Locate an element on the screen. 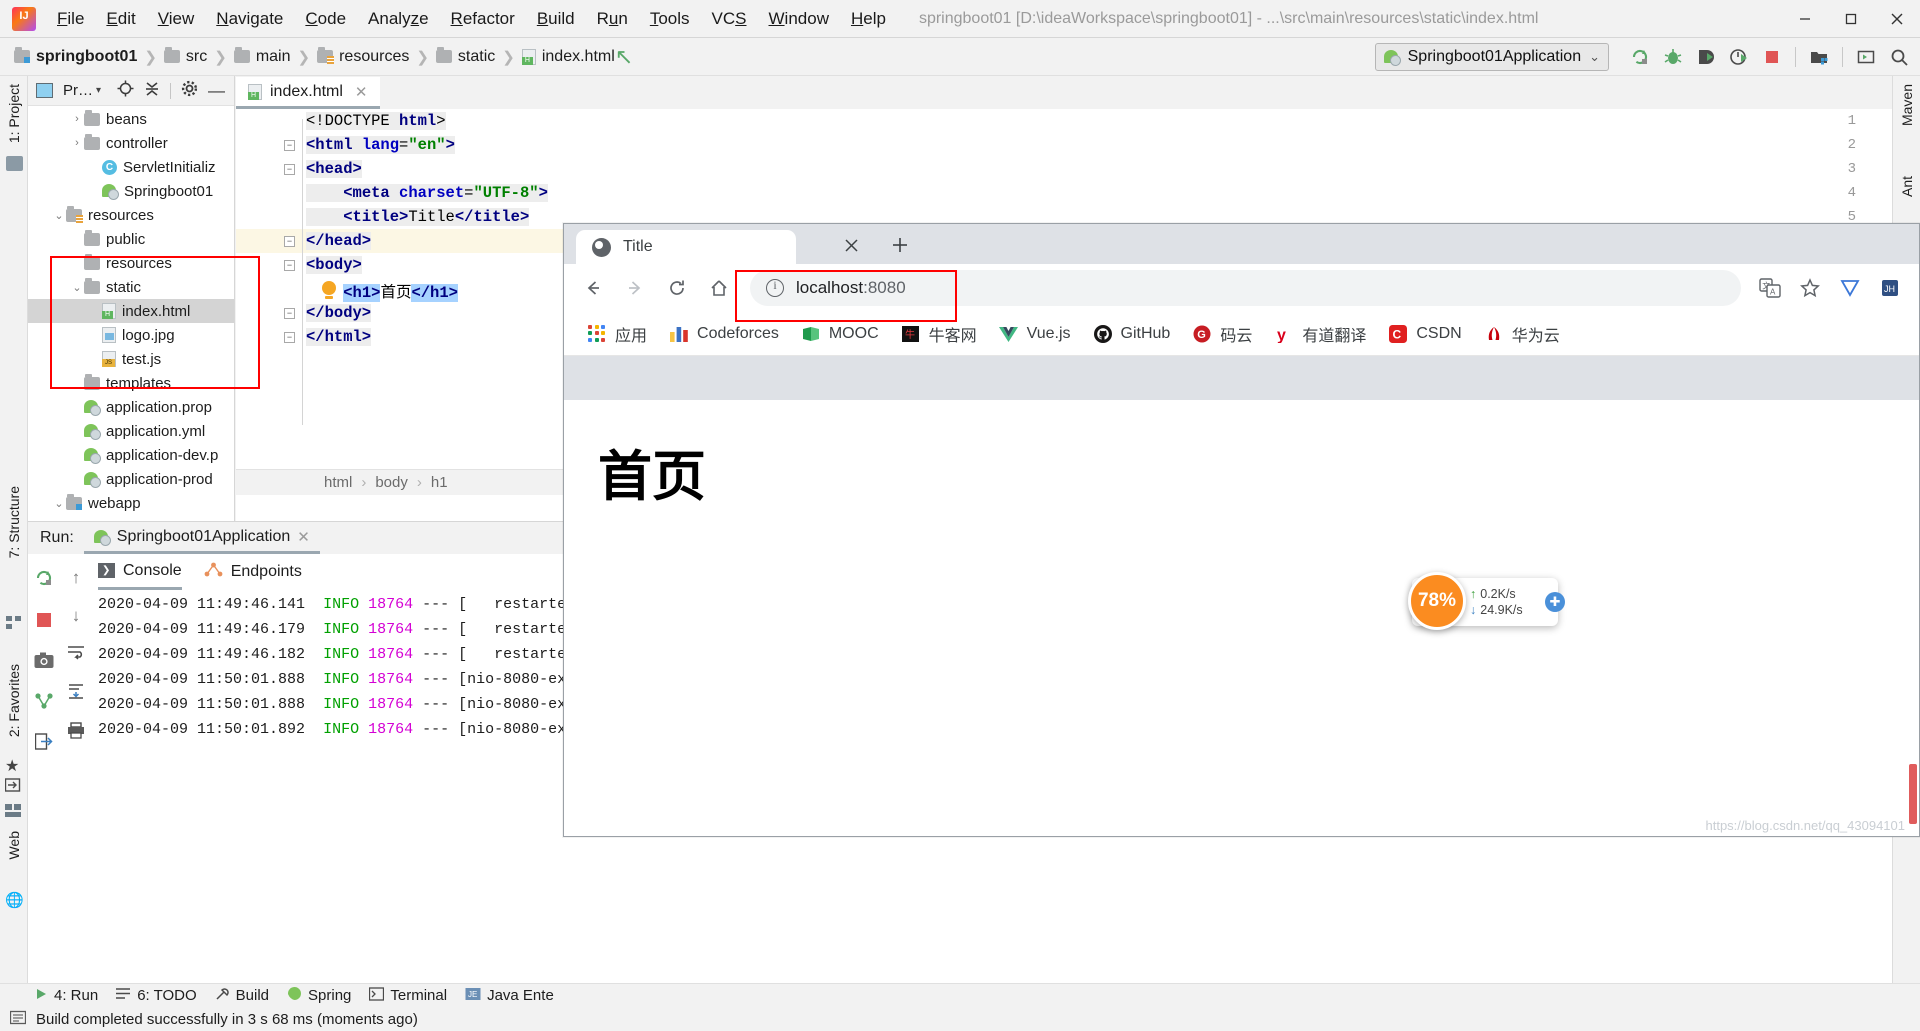 This screenshot has width=1920, height=1031. new-tab-icon is located at coordinates (900, 248).